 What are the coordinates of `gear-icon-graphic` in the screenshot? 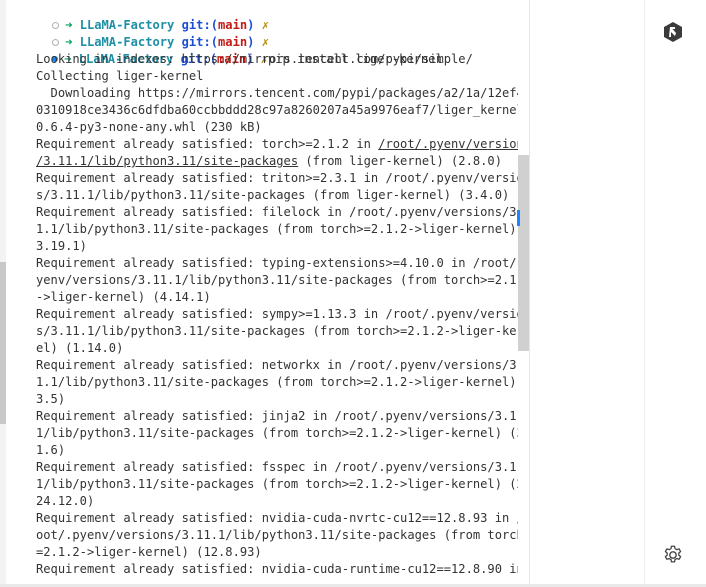 It's located at (673, 554).